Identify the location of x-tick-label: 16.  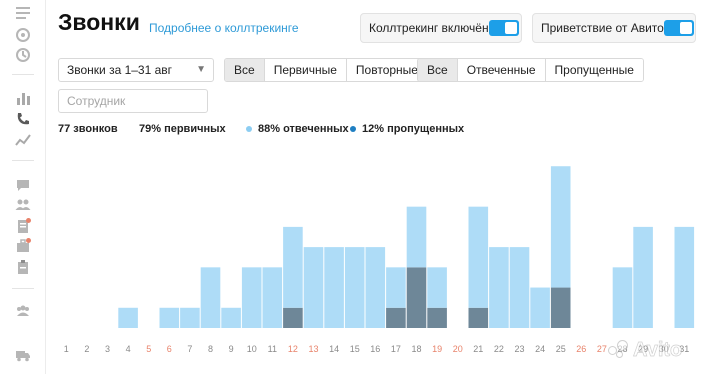
(375, 349).